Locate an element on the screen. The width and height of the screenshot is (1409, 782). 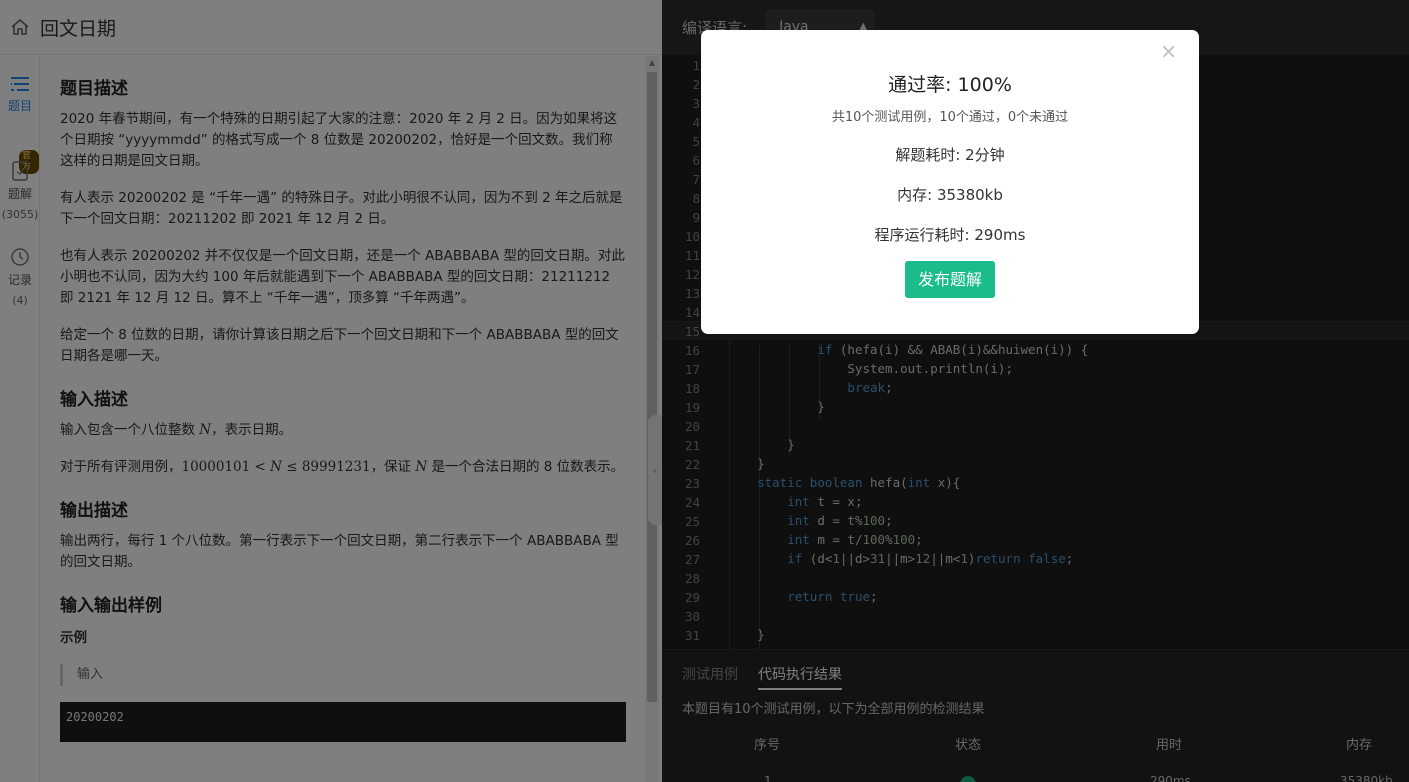
test-summary: 共10个测试用例，10个通过，0个未通过 is located at coordinates (950, 117).